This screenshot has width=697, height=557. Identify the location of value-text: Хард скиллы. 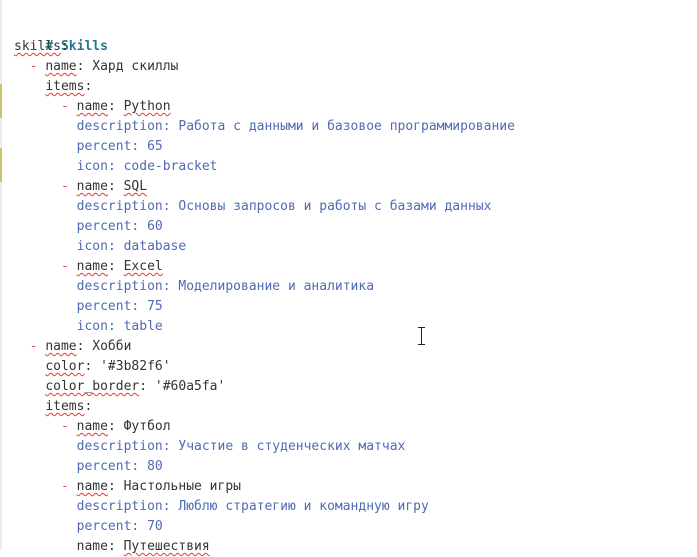
(135, 66).